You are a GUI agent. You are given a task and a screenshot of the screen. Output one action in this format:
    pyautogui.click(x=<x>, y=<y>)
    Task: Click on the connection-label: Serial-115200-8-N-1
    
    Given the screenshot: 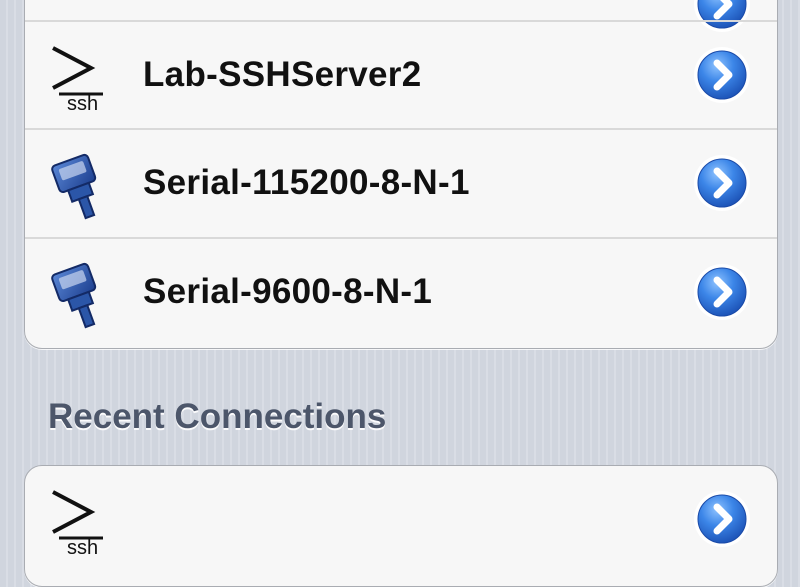 What is the action you would take?
    pyautogui.click(x=306, y=182)
    